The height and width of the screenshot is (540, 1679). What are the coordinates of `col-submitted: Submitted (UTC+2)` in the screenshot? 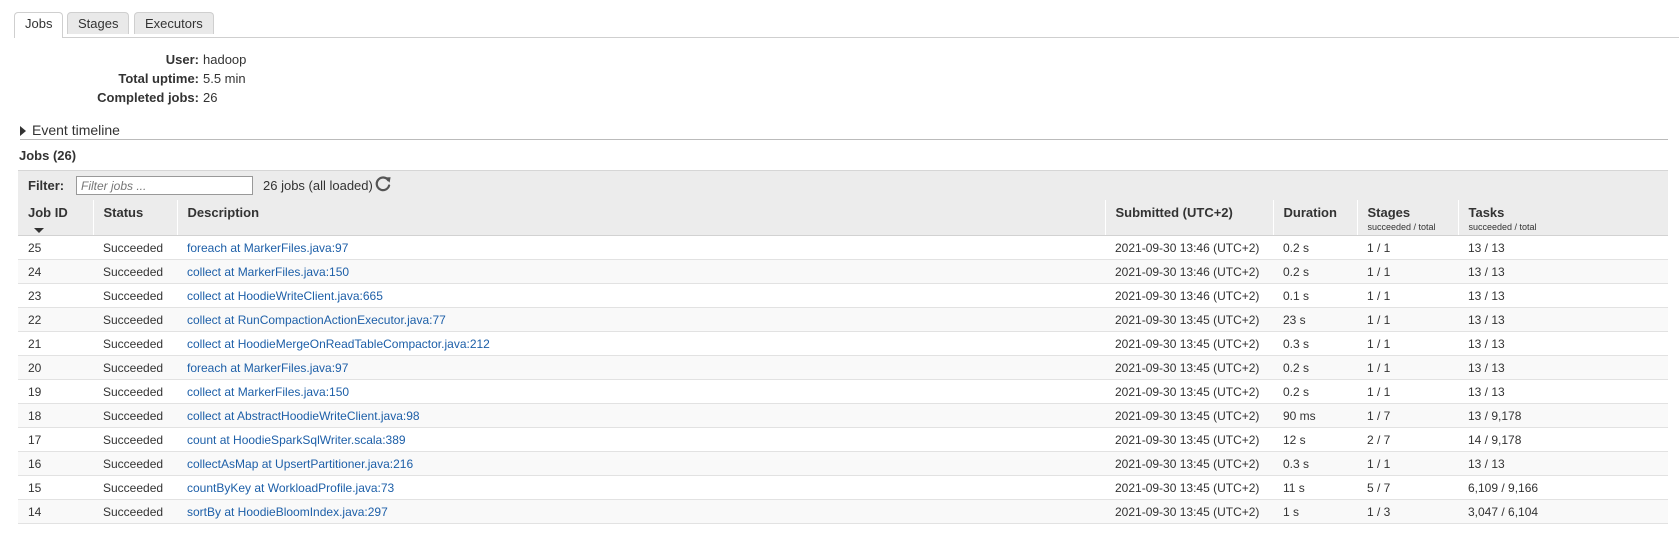 It's located at (1188, 218).